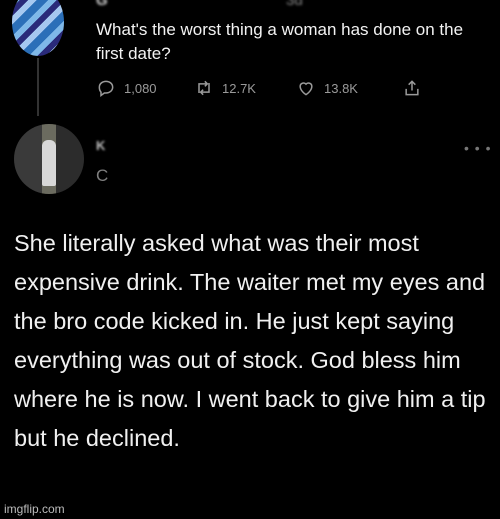 This screenshot has height=519, width=500. Describe the element at coordinates (38, 87) in the screenshot. I see `thread-connector-line` at that location.